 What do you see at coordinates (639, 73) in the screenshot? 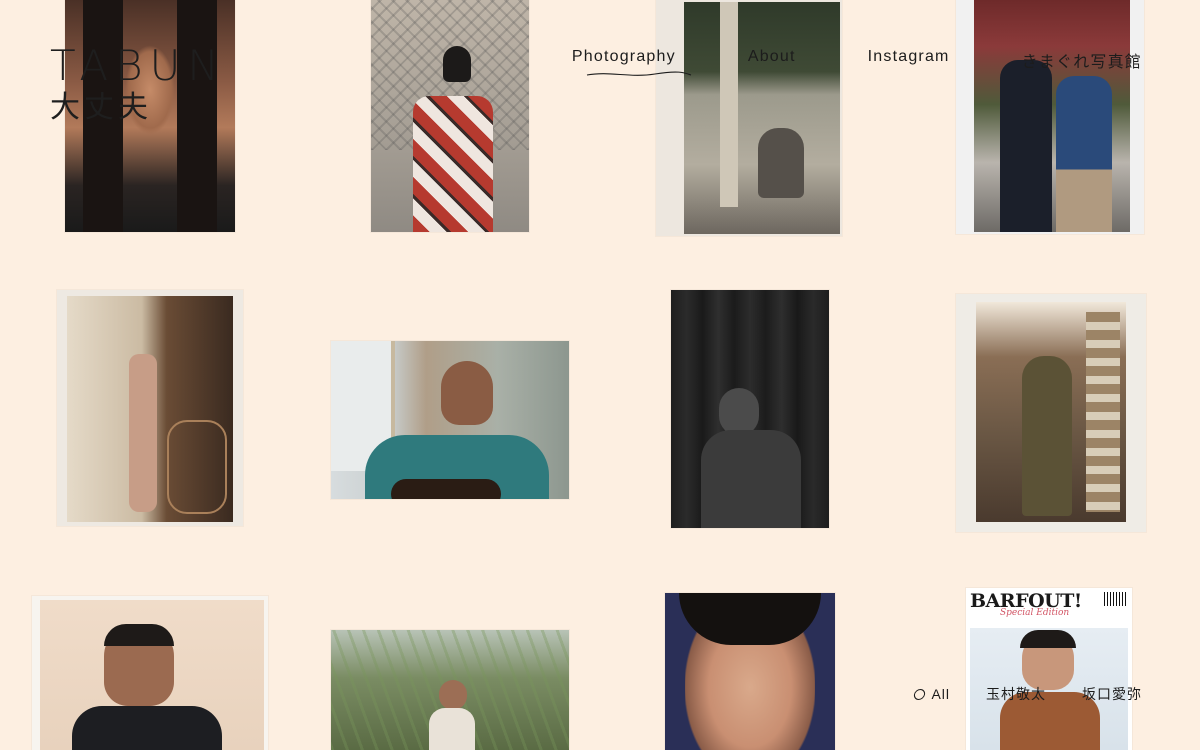
I see `active-nav-underline` at bounding box center [639, 73].